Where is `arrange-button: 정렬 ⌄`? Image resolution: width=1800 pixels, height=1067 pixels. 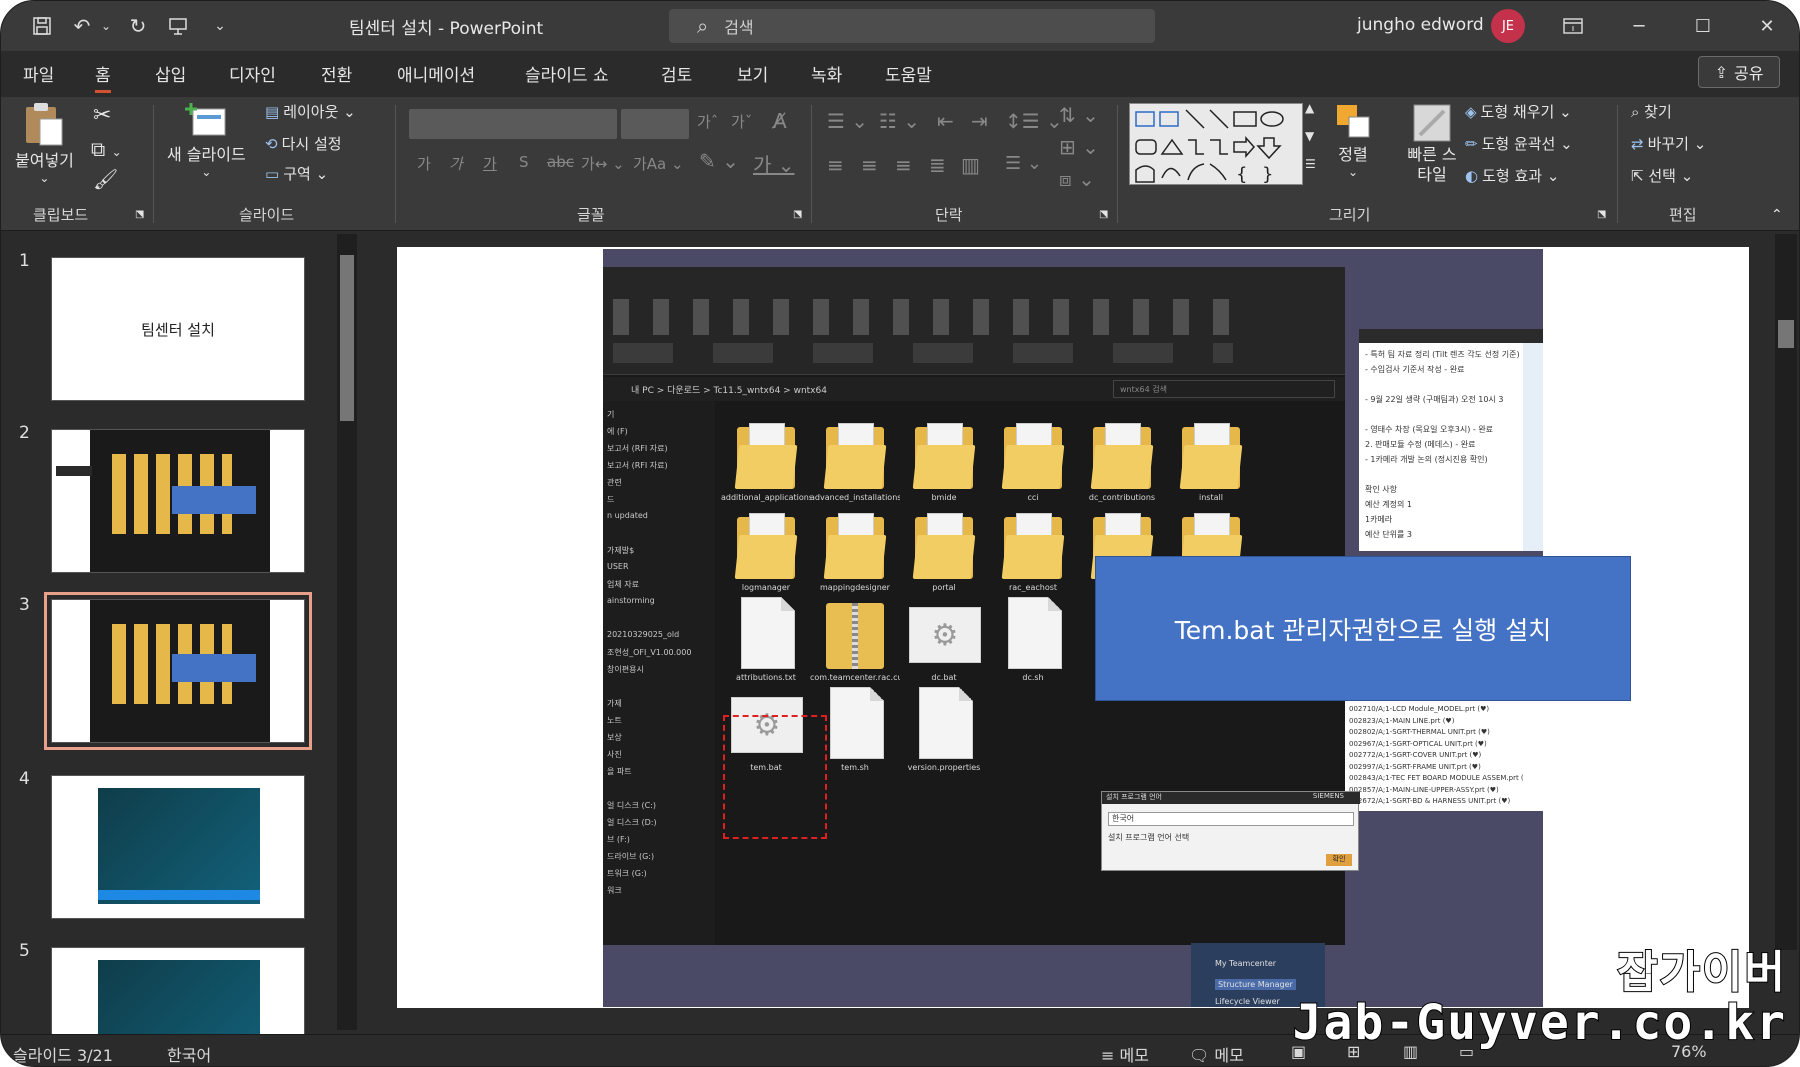
arrange-button: 정렬 ⌄ is located at coordinates (1353, 140).